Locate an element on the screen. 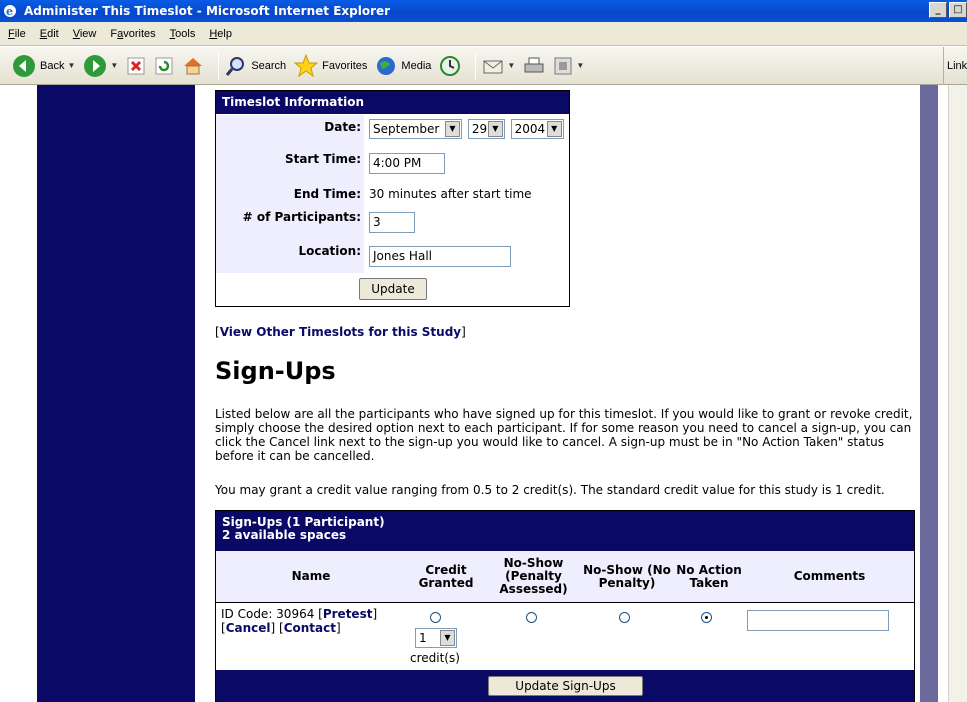 This screenshot has height=702, width=967. location-input: Jones Hall is located at coordinates (440, 256).